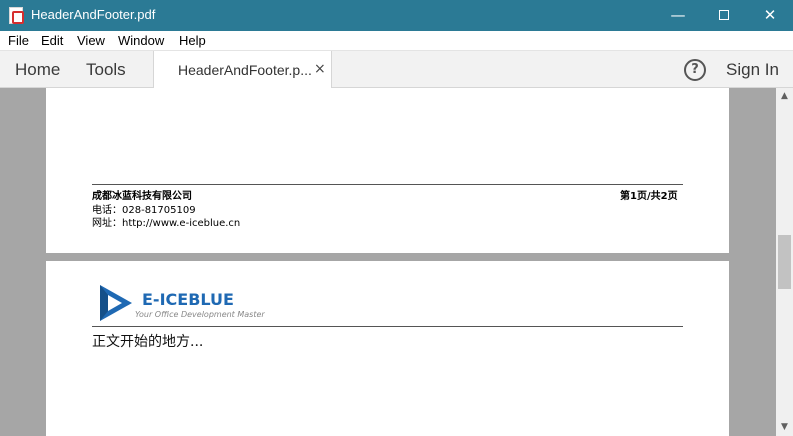 The width and height of the screenshot is (793, 436). What do you see at coordinates (784, 427) in the screenshot?
I see `scroll-down-icon: ▼` at bounding box center [784, 427].